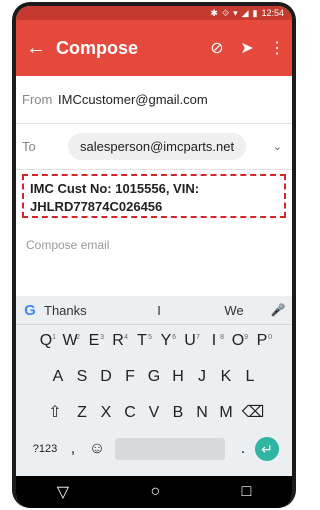 This screenshot has height=510, width=320. Describe the element at coordinates (267, 449) in the screenshot. I see `enter-icon: ↵` at that location.